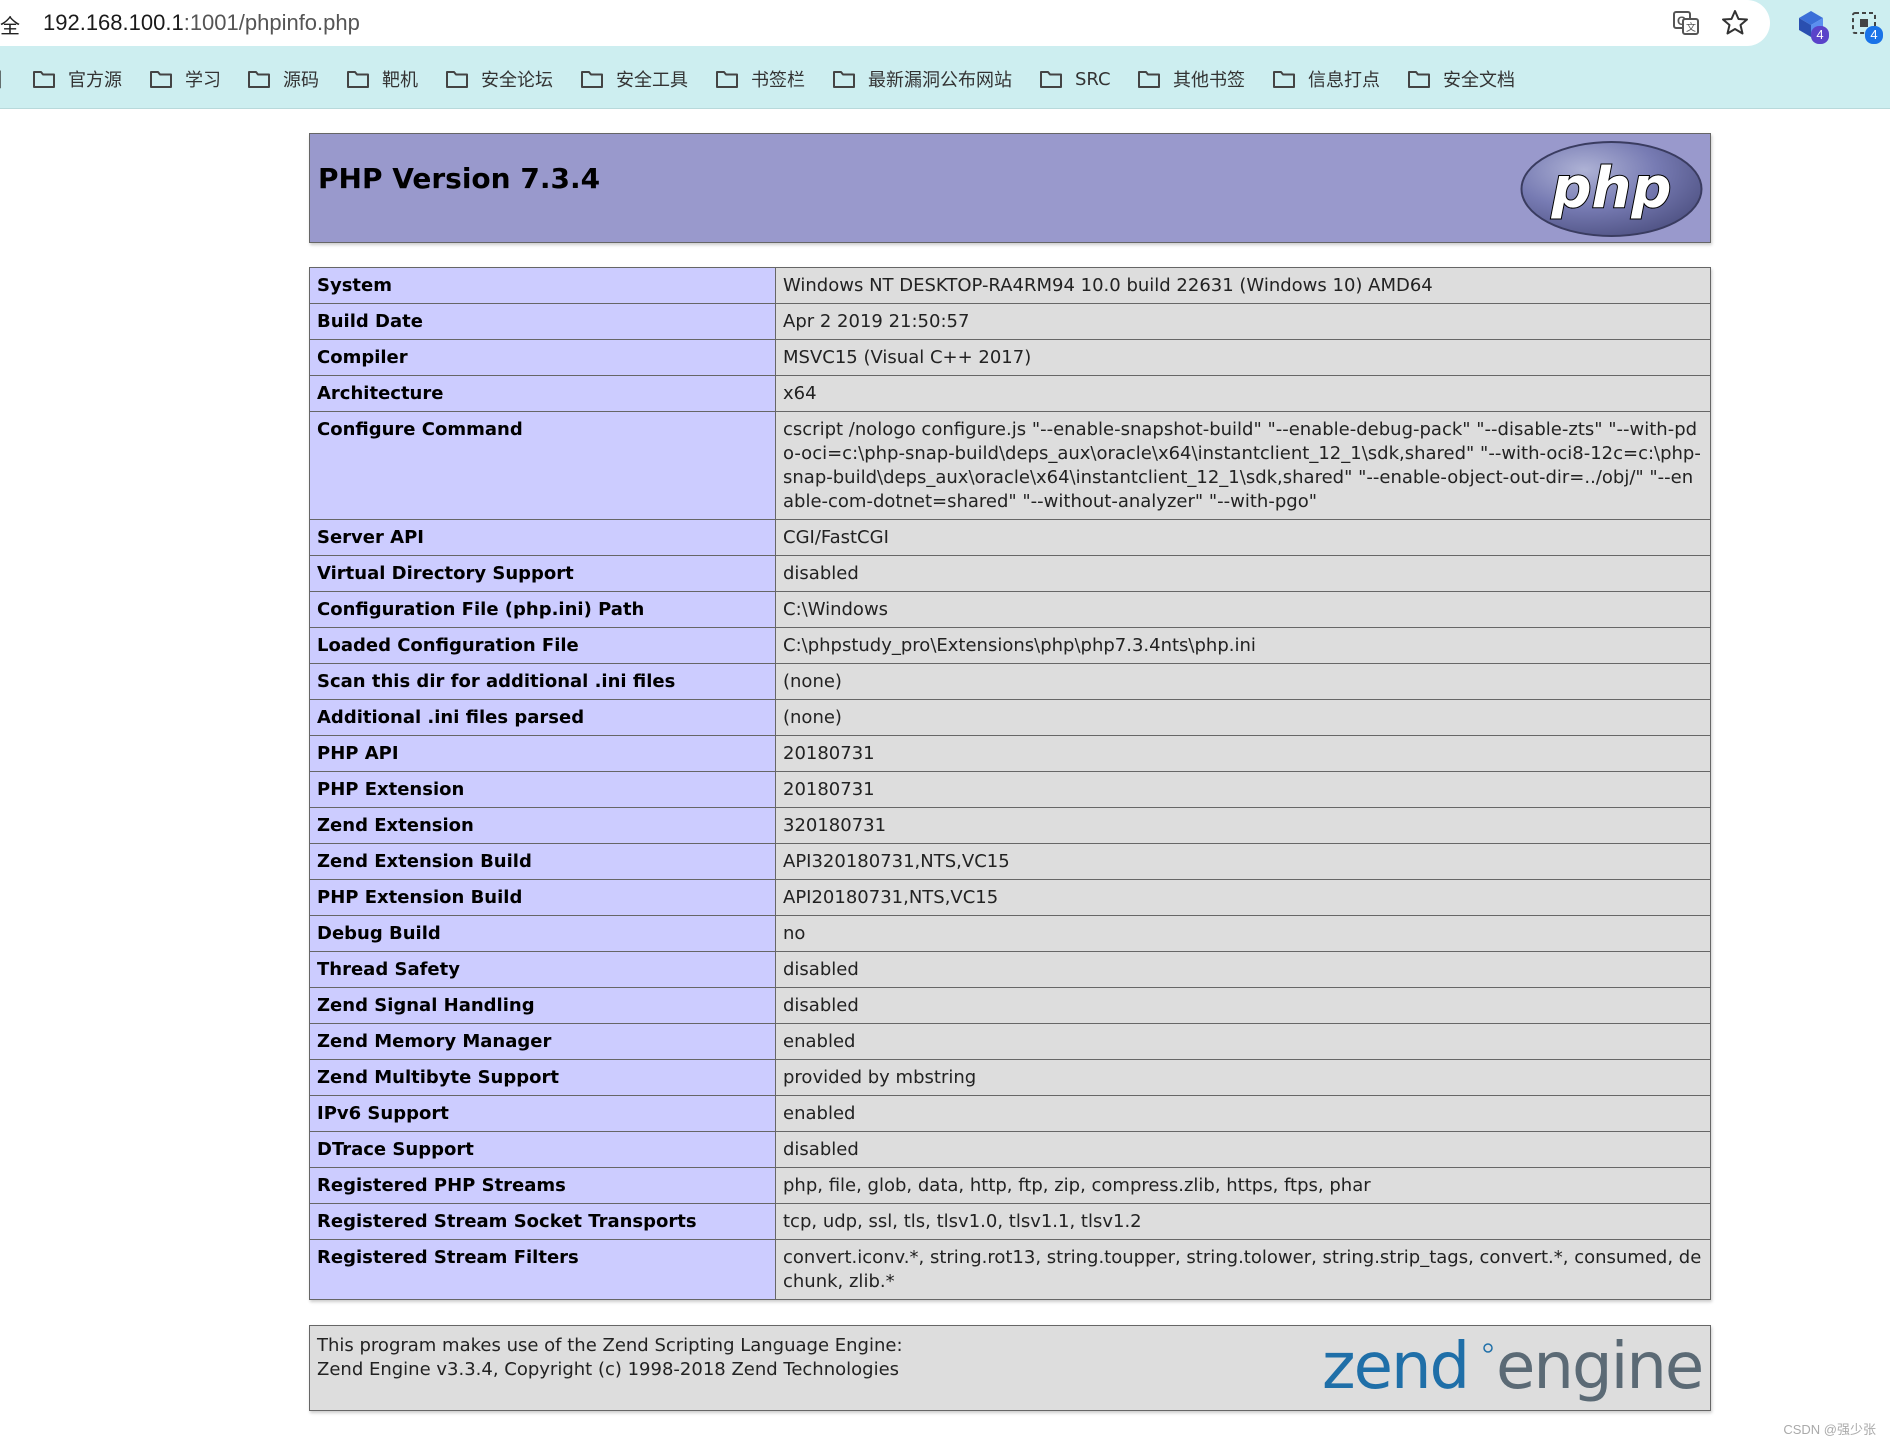 This screenshot has height=1446, width=1890. What do you see at coordinates (542, 897) in the screenshot?
I see `setting-key: PHP Extension Build` at bounding box center [542, 897].